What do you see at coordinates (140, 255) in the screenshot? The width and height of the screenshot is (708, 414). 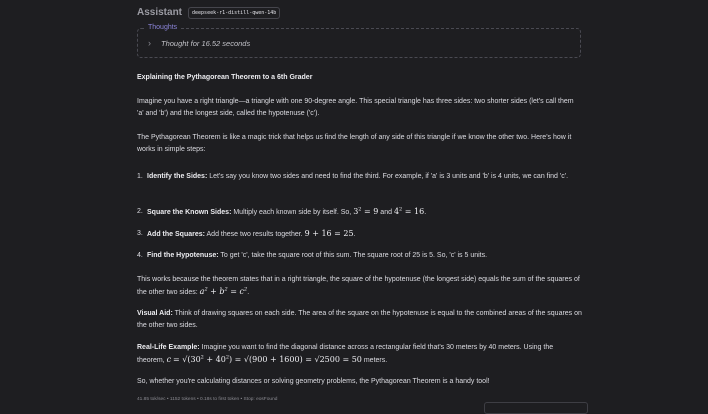 I see `step-number: 4.` at bounding box center [140, 255].